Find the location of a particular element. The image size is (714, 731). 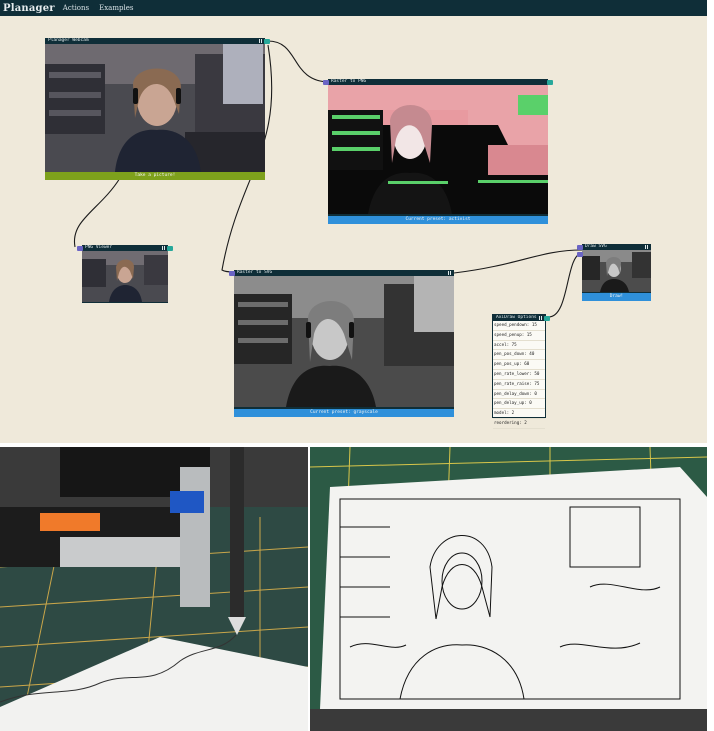

draw-svg-preview is located at coordinates (616, 271).